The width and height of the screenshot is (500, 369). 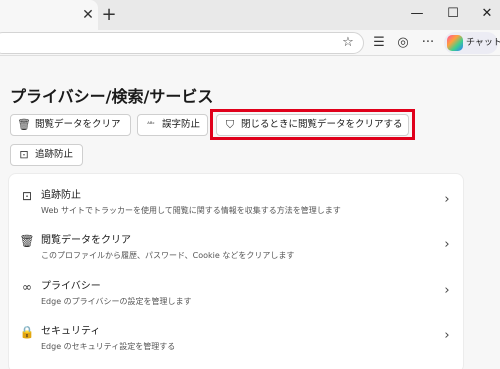 What do you see at coordinates (181, 124) in the screenshot?
I see `button-label: 誤字防止` at bounding box center [181, 124].